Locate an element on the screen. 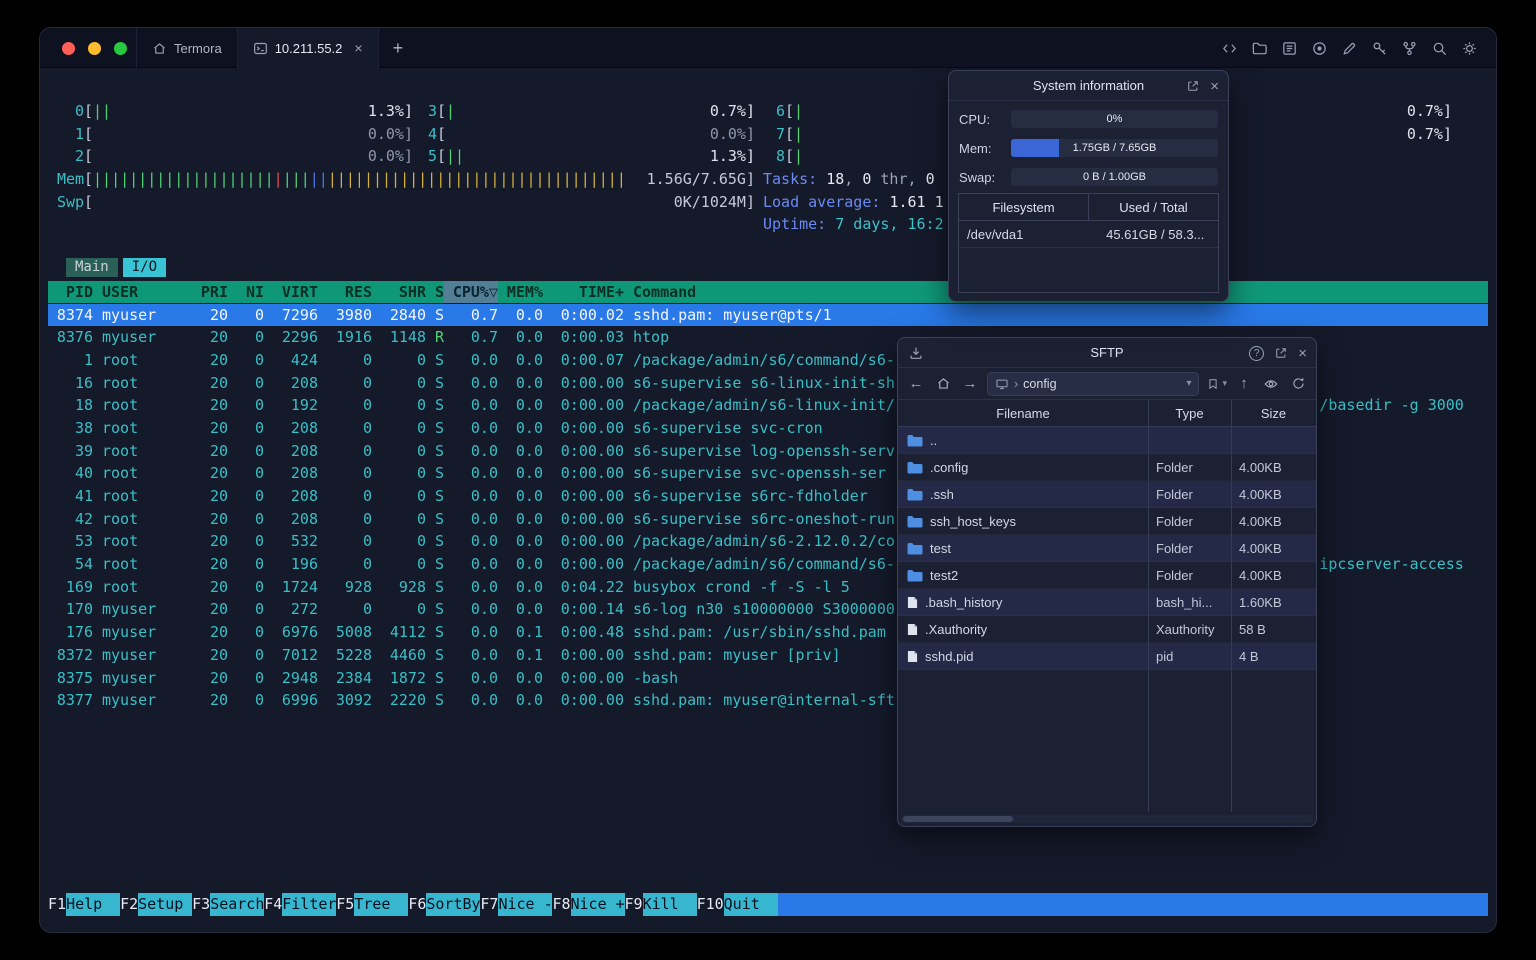 This screenshot has height=960, width=1536. refresh-icon is located at coordinates (1298, 384).